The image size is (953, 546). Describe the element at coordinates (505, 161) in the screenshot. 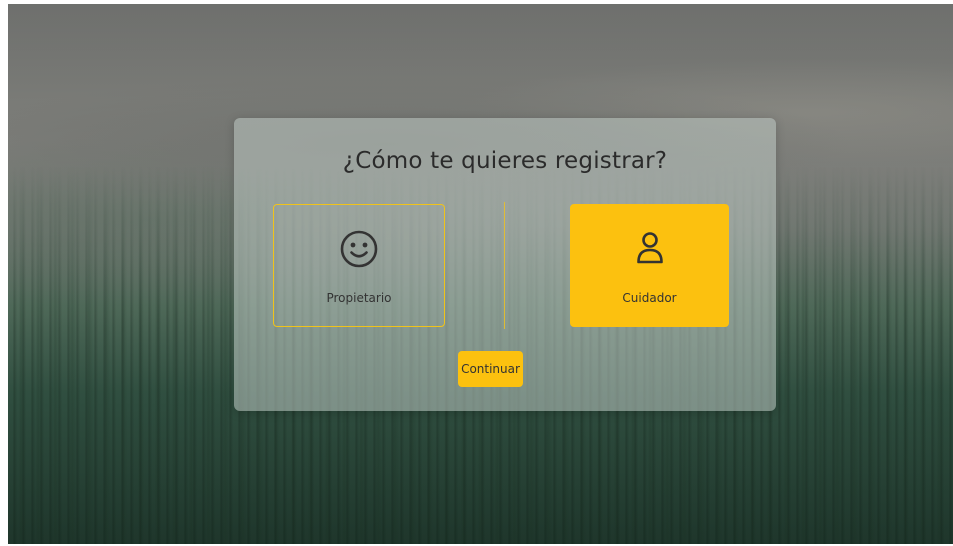

I see `dialog-title: ¿Cómo te quieres registrar?` at that location.